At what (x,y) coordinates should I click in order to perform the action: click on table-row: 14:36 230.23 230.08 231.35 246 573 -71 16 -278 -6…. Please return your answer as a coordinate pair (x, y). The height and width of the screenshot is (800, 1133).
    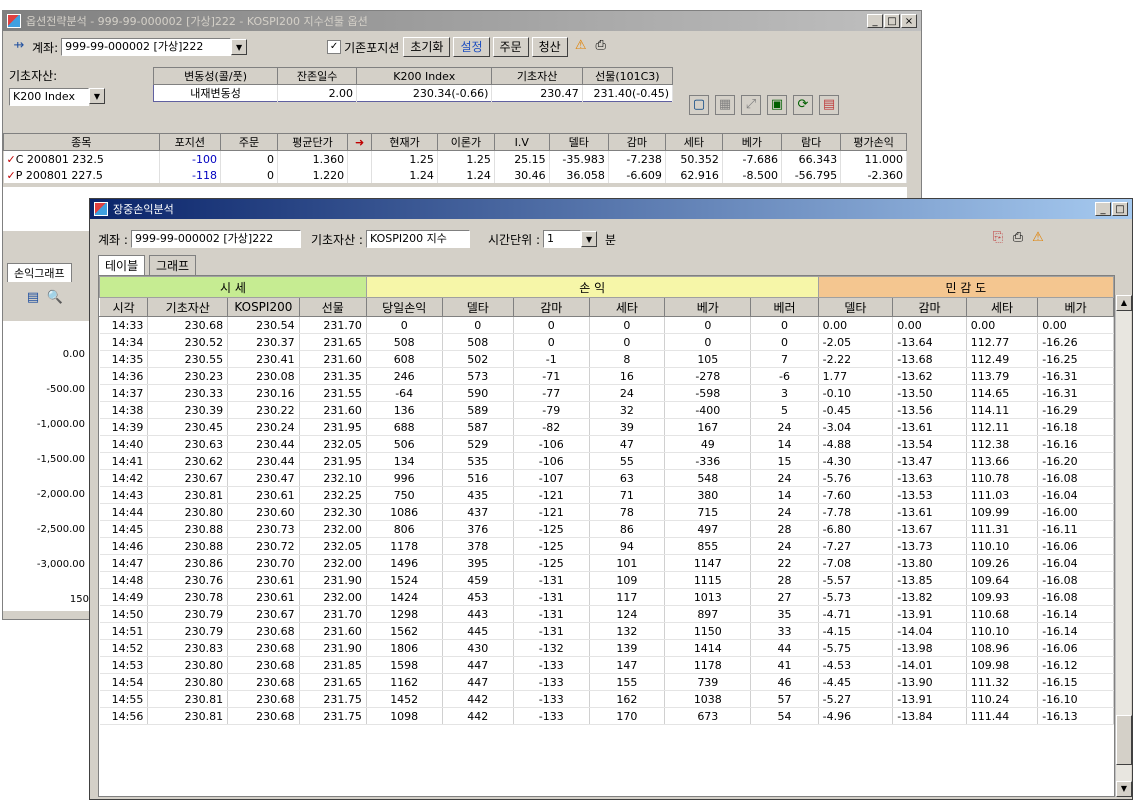
    Looking at the image, I should click on (606, 376).